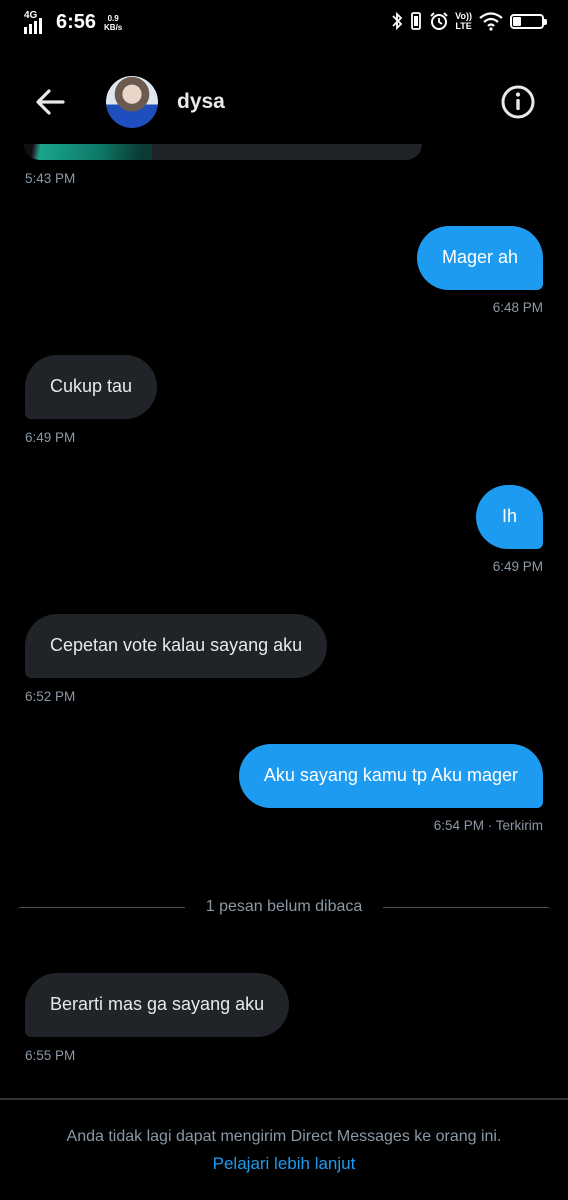 The image size is (568, 1200). I want to click on message-timestamp: 6:52 PM, so click(50, 696).